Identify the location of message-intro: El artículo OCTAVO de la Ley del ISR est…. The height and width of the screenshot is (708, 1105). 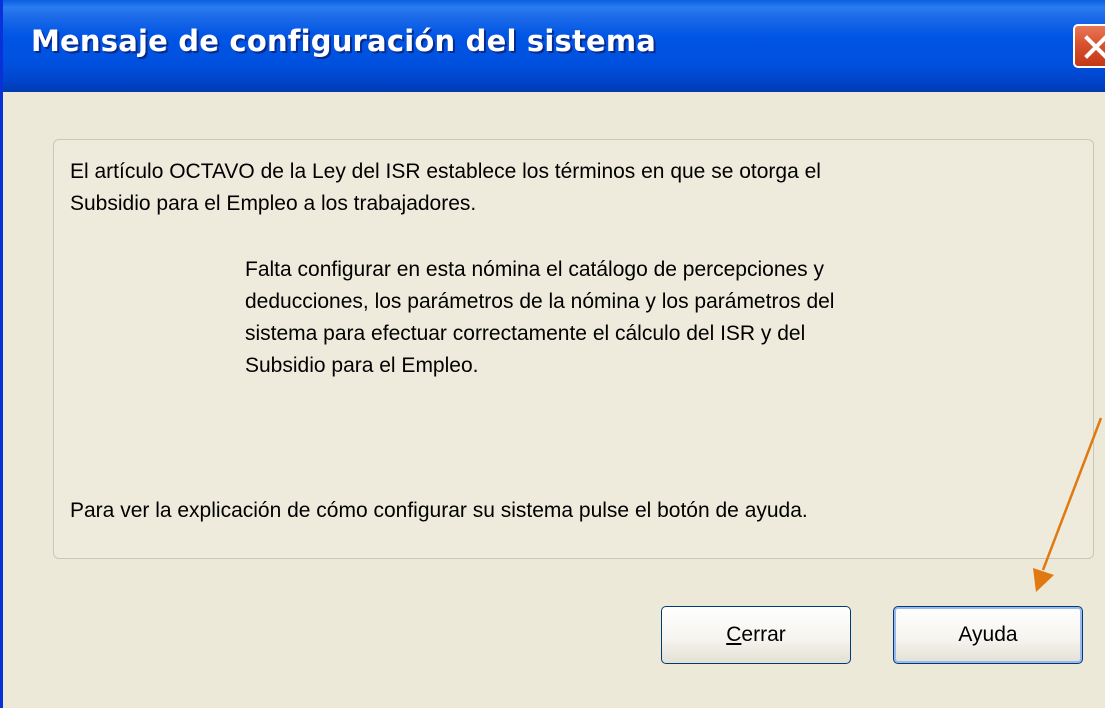
(445, 188).